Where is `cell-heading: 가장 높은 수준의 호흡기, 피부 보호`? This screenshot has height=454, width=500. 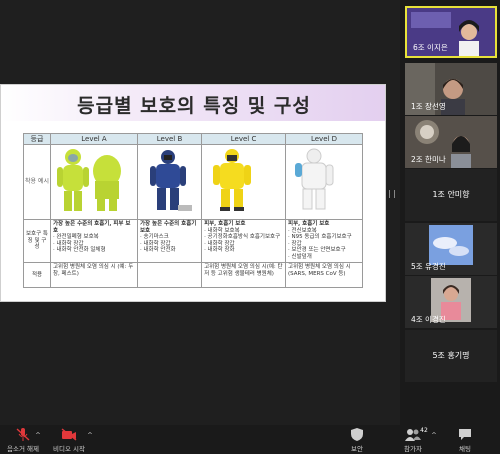 cell-heading: 가장 높은 수준의 호흡기, 피부 보호 is located at coordinates (92, 227).